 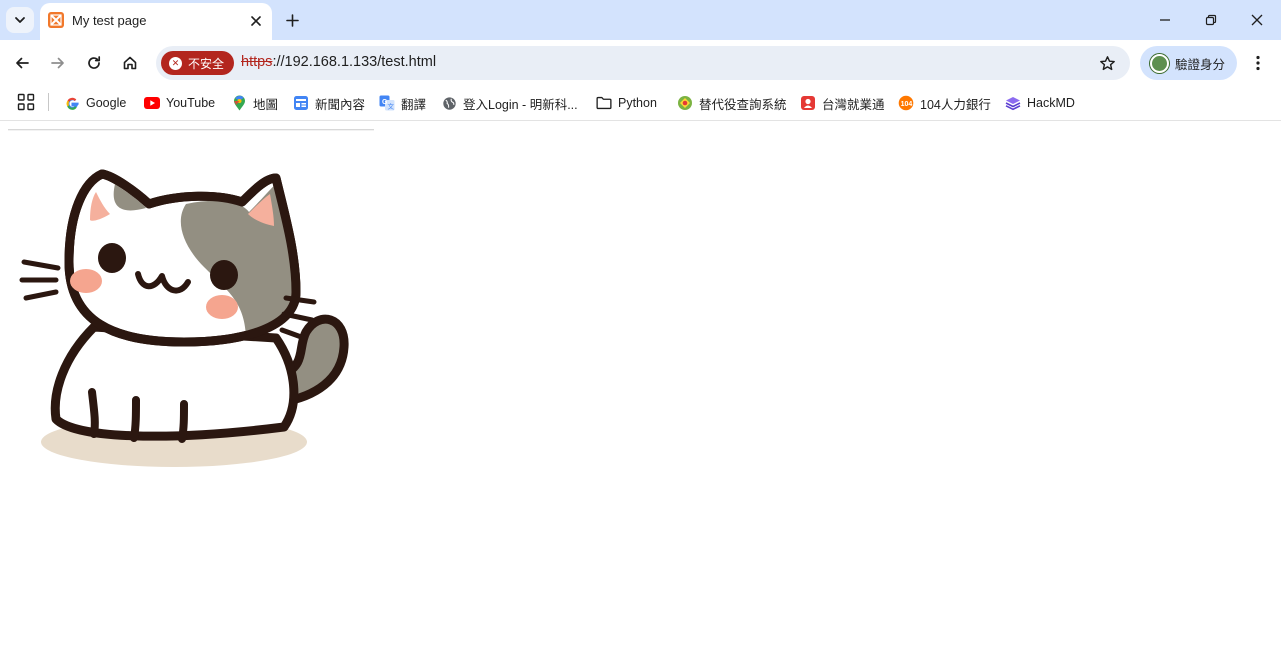 I want to click on arrow-left-icon, so click(x=22, y=63).